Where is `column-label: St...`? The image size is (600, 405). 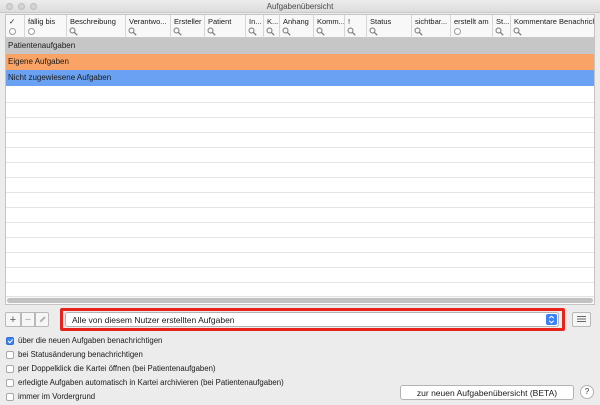 column-label: St... is located at coordinates (503, 21).